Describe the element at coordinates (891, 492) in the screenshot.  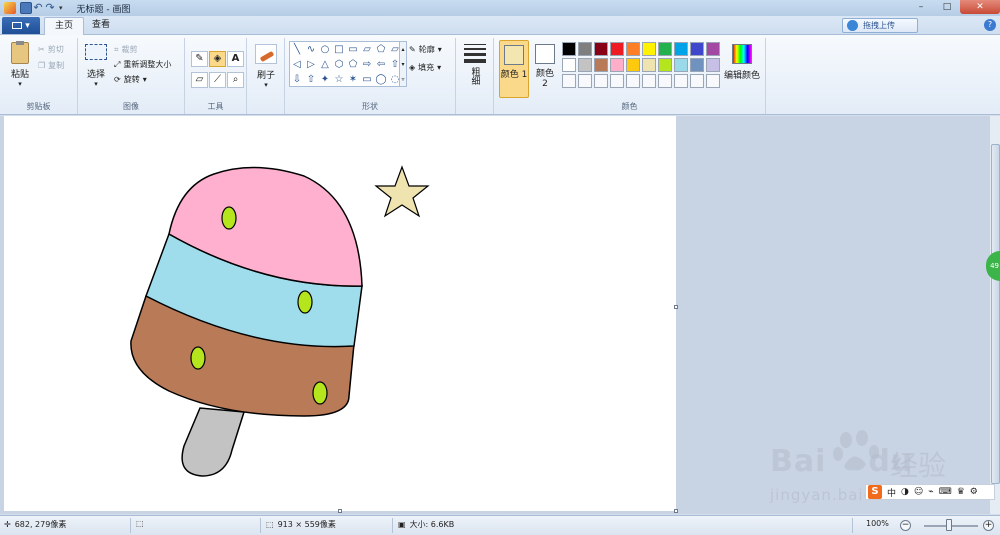
I see `ime-mode: 中` at that location.